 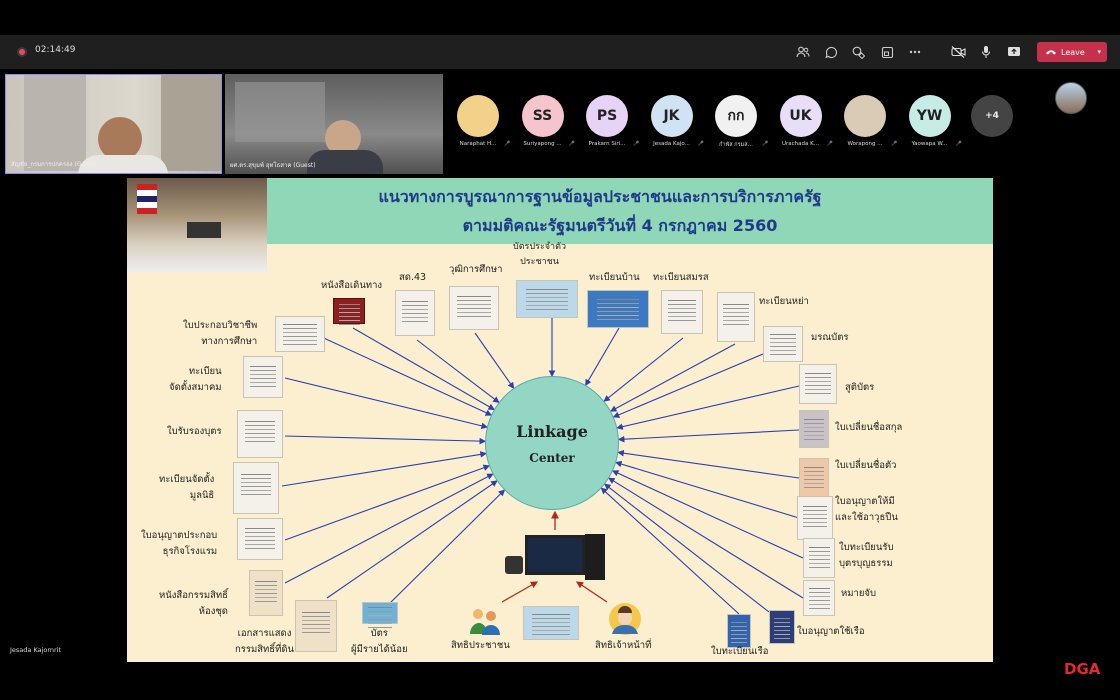 What do you see at coordinates (819, 598) in the screenshot?
I see `warrant-image` at bounding box center [819, 598].